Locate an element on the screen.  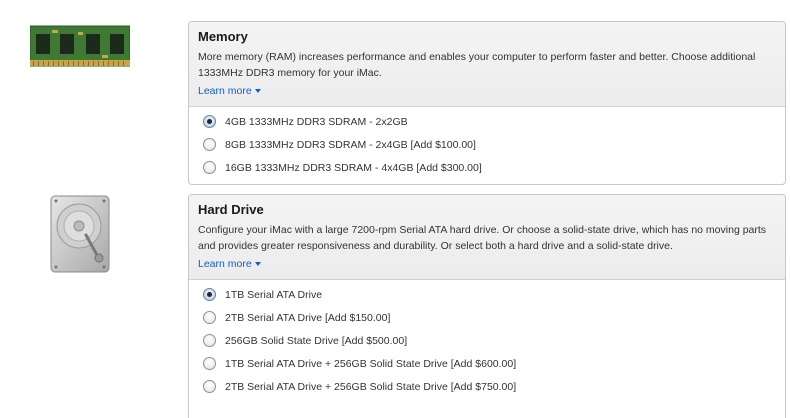
hard-drive-option: 1TB Serial ATA Drive is located at coordinates (487, 294).